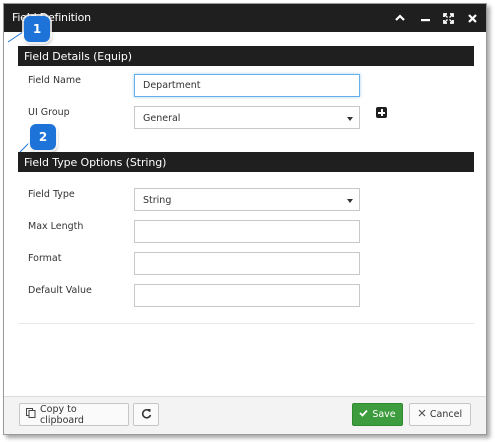 This screenshot has height=442, width=495. Describe the element at coordinates (245, 415) in the screenshot. I see `dialog-footer: Copy to clipboard Save Cancel` at that location.